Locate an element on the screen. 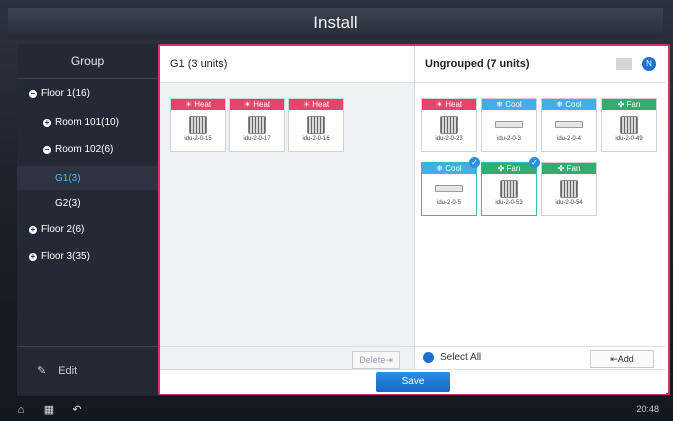 The height and width of the screenshot is (421, 673). add-button: ⇤Add is located at coordinates (622, 359).